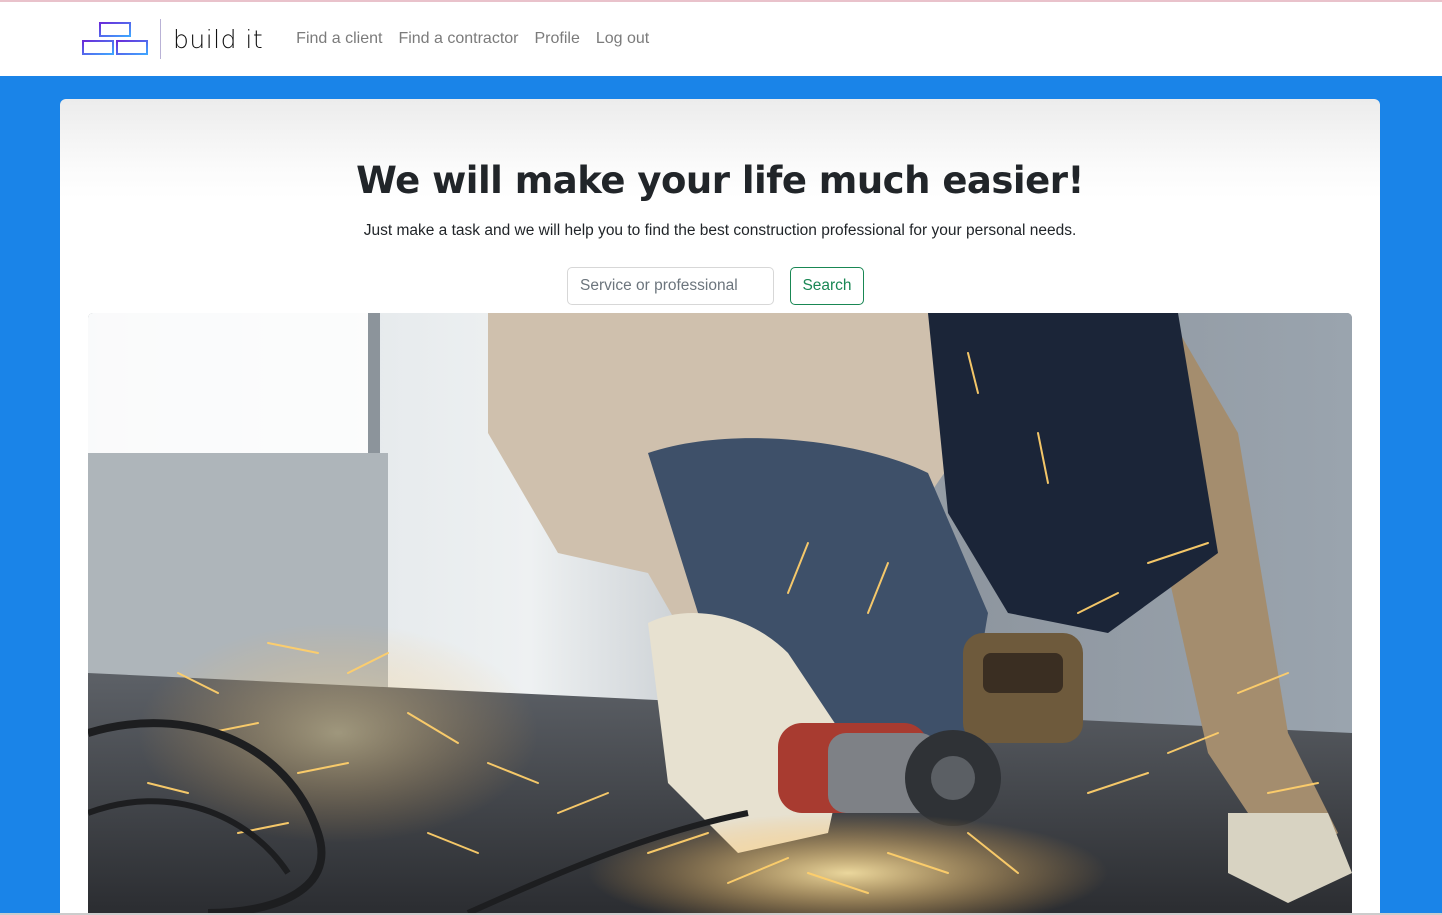 The height and width of the screenshot is (915, 1442). What do you see at coordinates (557, 39) in the screenshot?
I see `nav-link-profile: Profile` at bounding box center [557, 39].